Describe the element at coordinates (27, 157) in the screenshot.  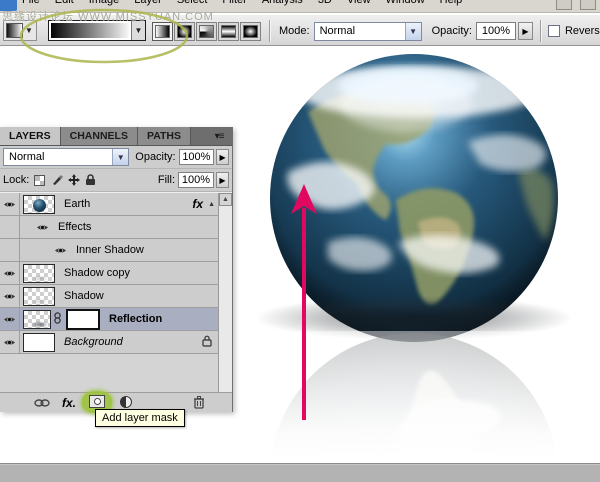
I see `layer-blend-mode-value: Normal` at that location.